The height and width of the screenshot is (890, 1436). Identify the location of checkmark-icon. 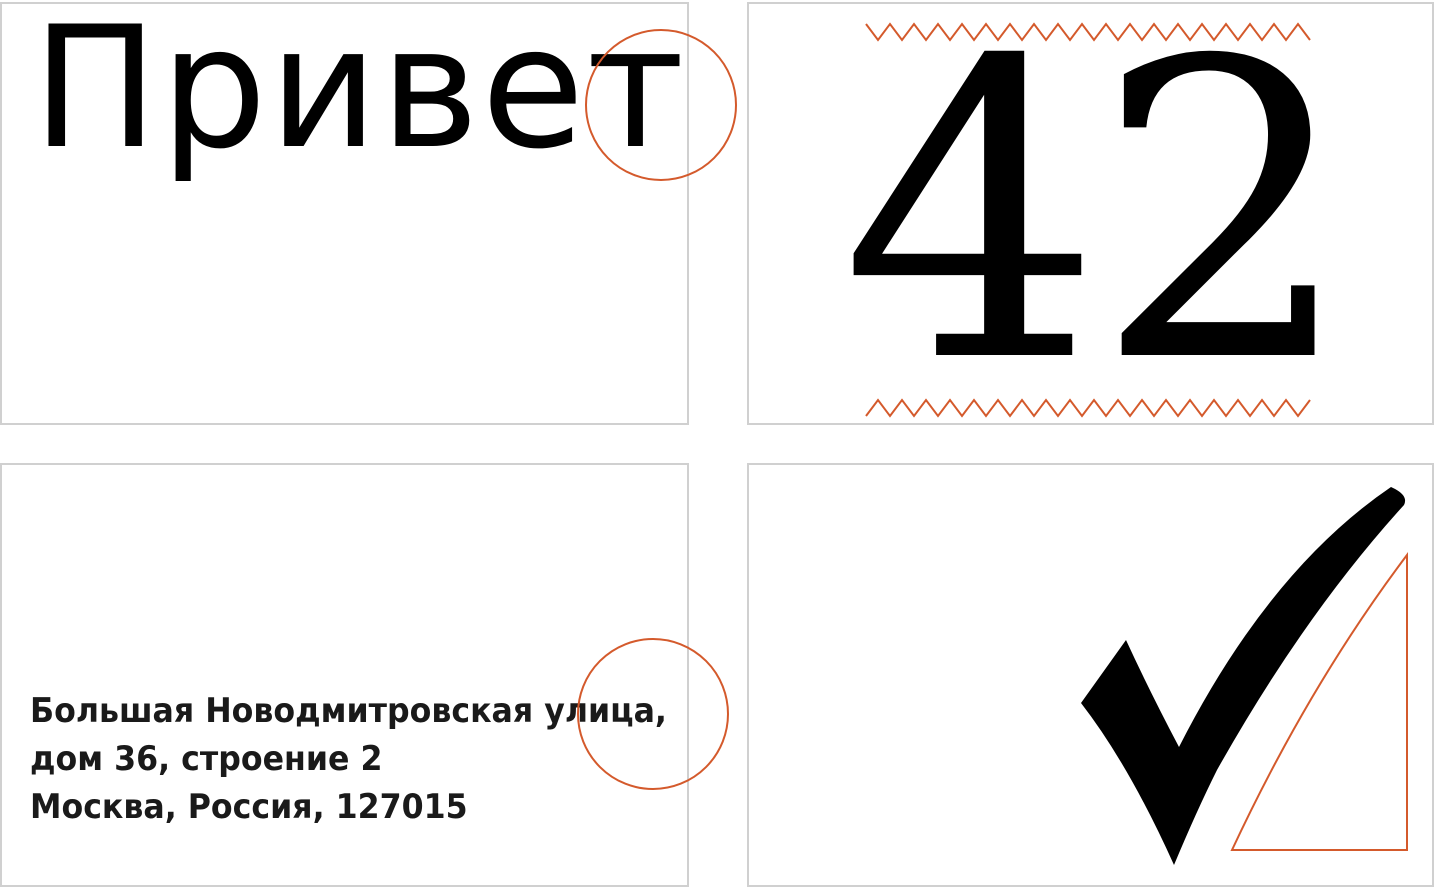
(1244, 676).